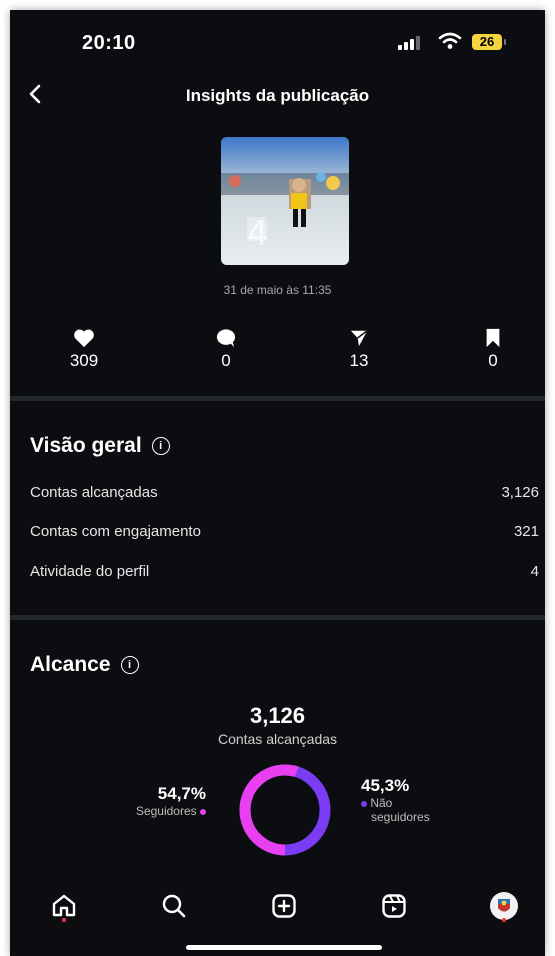 This screenshot has width=555, height=956. I want to click on row-label: Contas com engajamento, so click(115, 531).